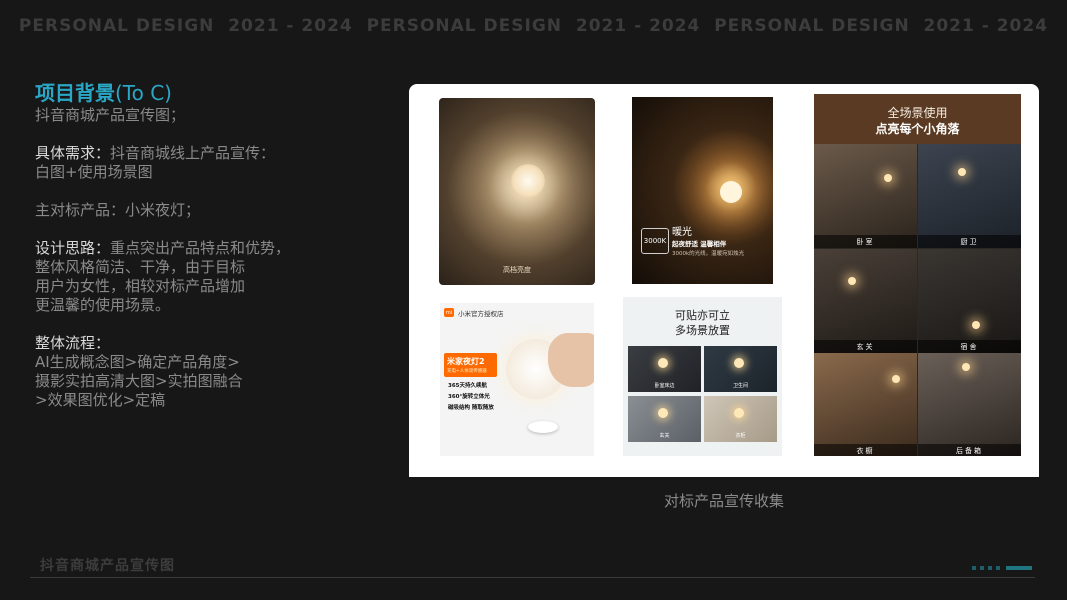 Image resolution: width=1067 pixels, height=600 pixels. I want to click on approach-line: 用户为女性，相较对标产品增加, so click(140, 286).